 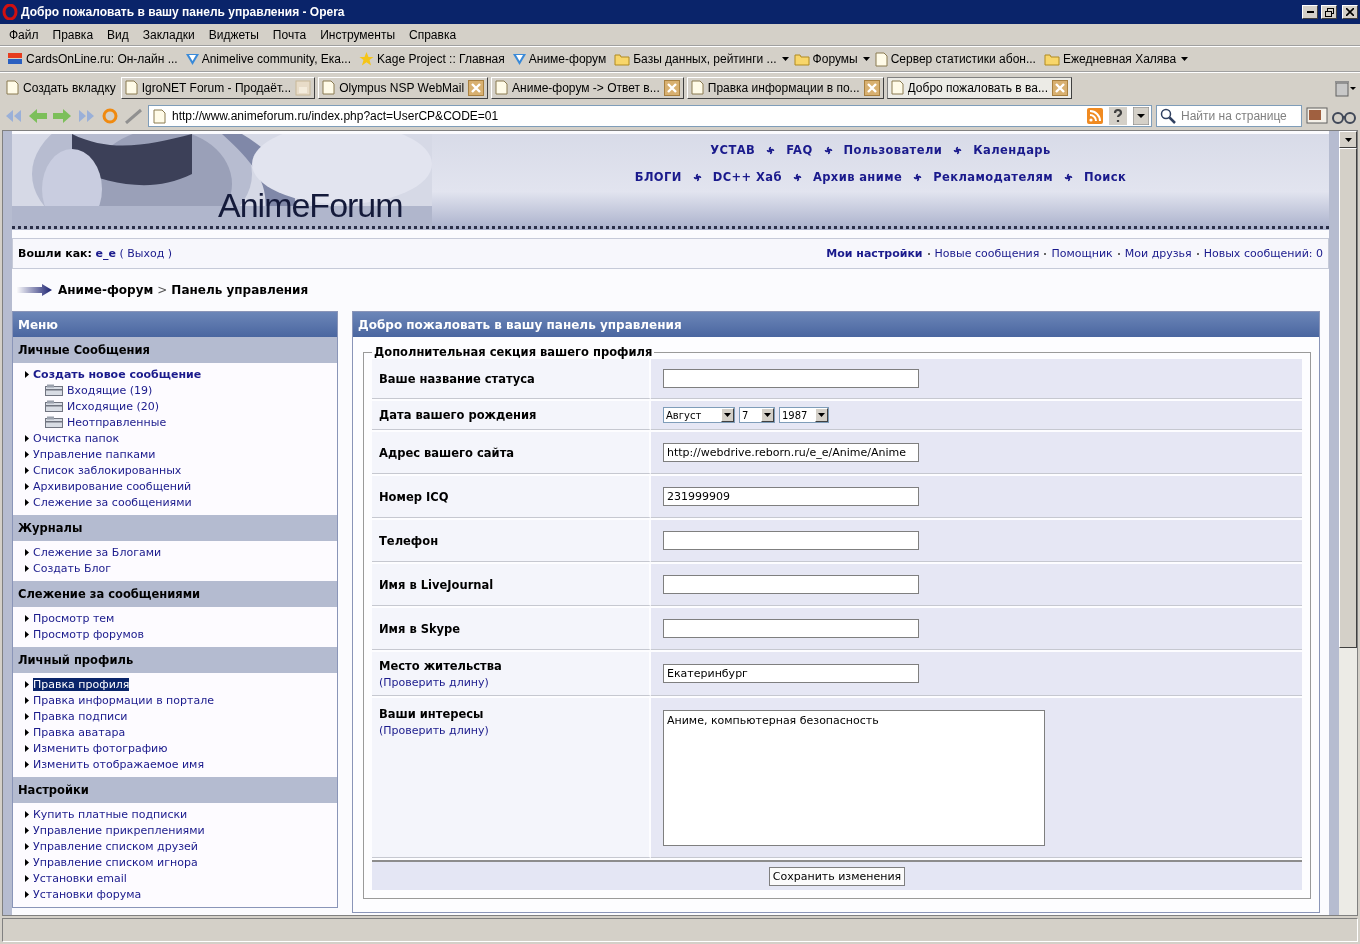 What do you see at coordinates (804, 415) in the screenshot?
I see `year-select: 1987` at bounding box center [804, 415].